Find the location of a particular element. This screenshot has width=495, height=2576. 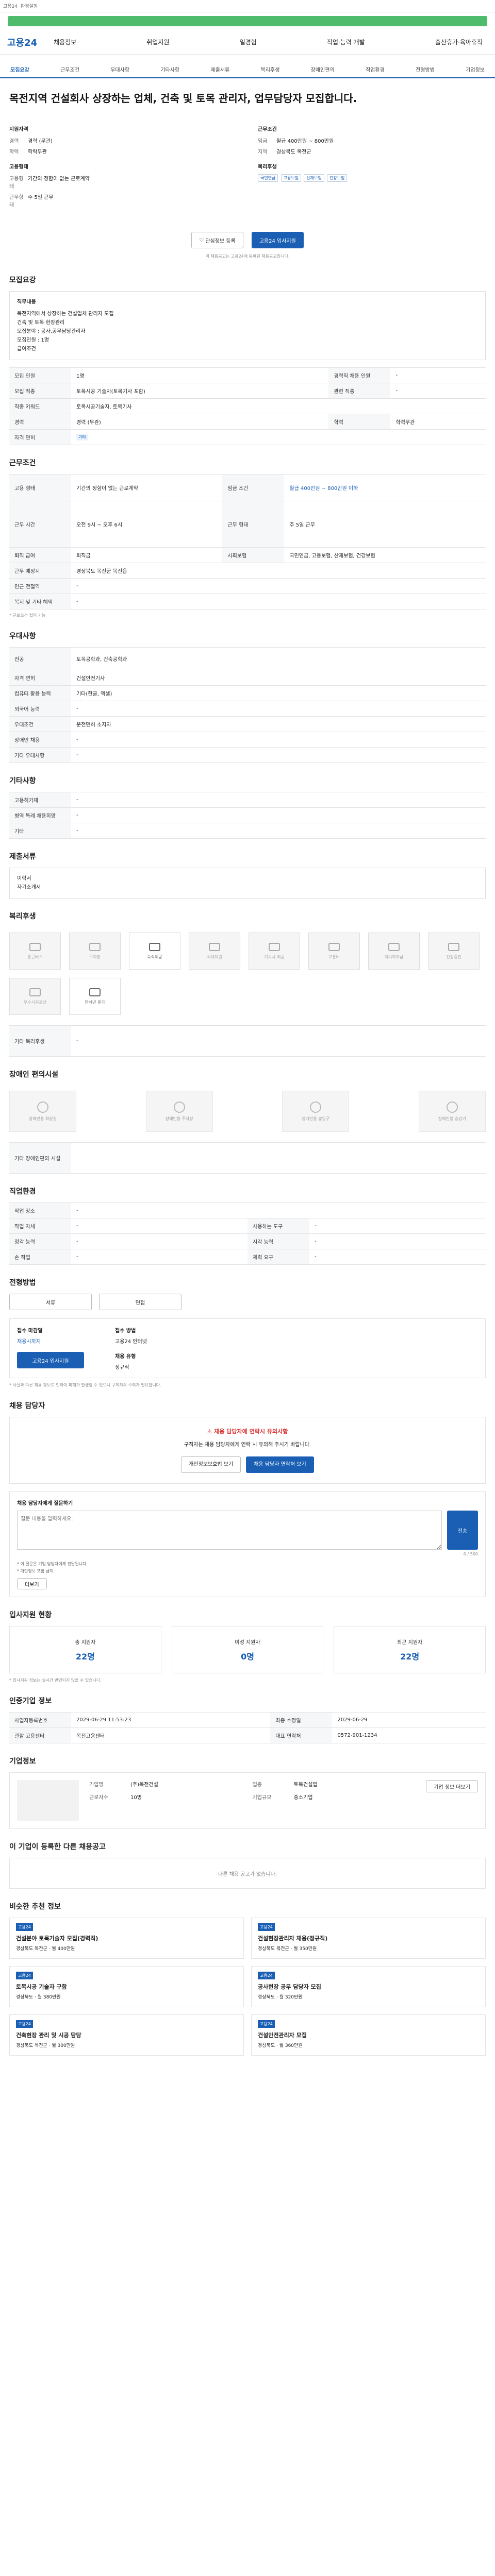

stat-value: 0명 is located at coordinates (247, 1656).